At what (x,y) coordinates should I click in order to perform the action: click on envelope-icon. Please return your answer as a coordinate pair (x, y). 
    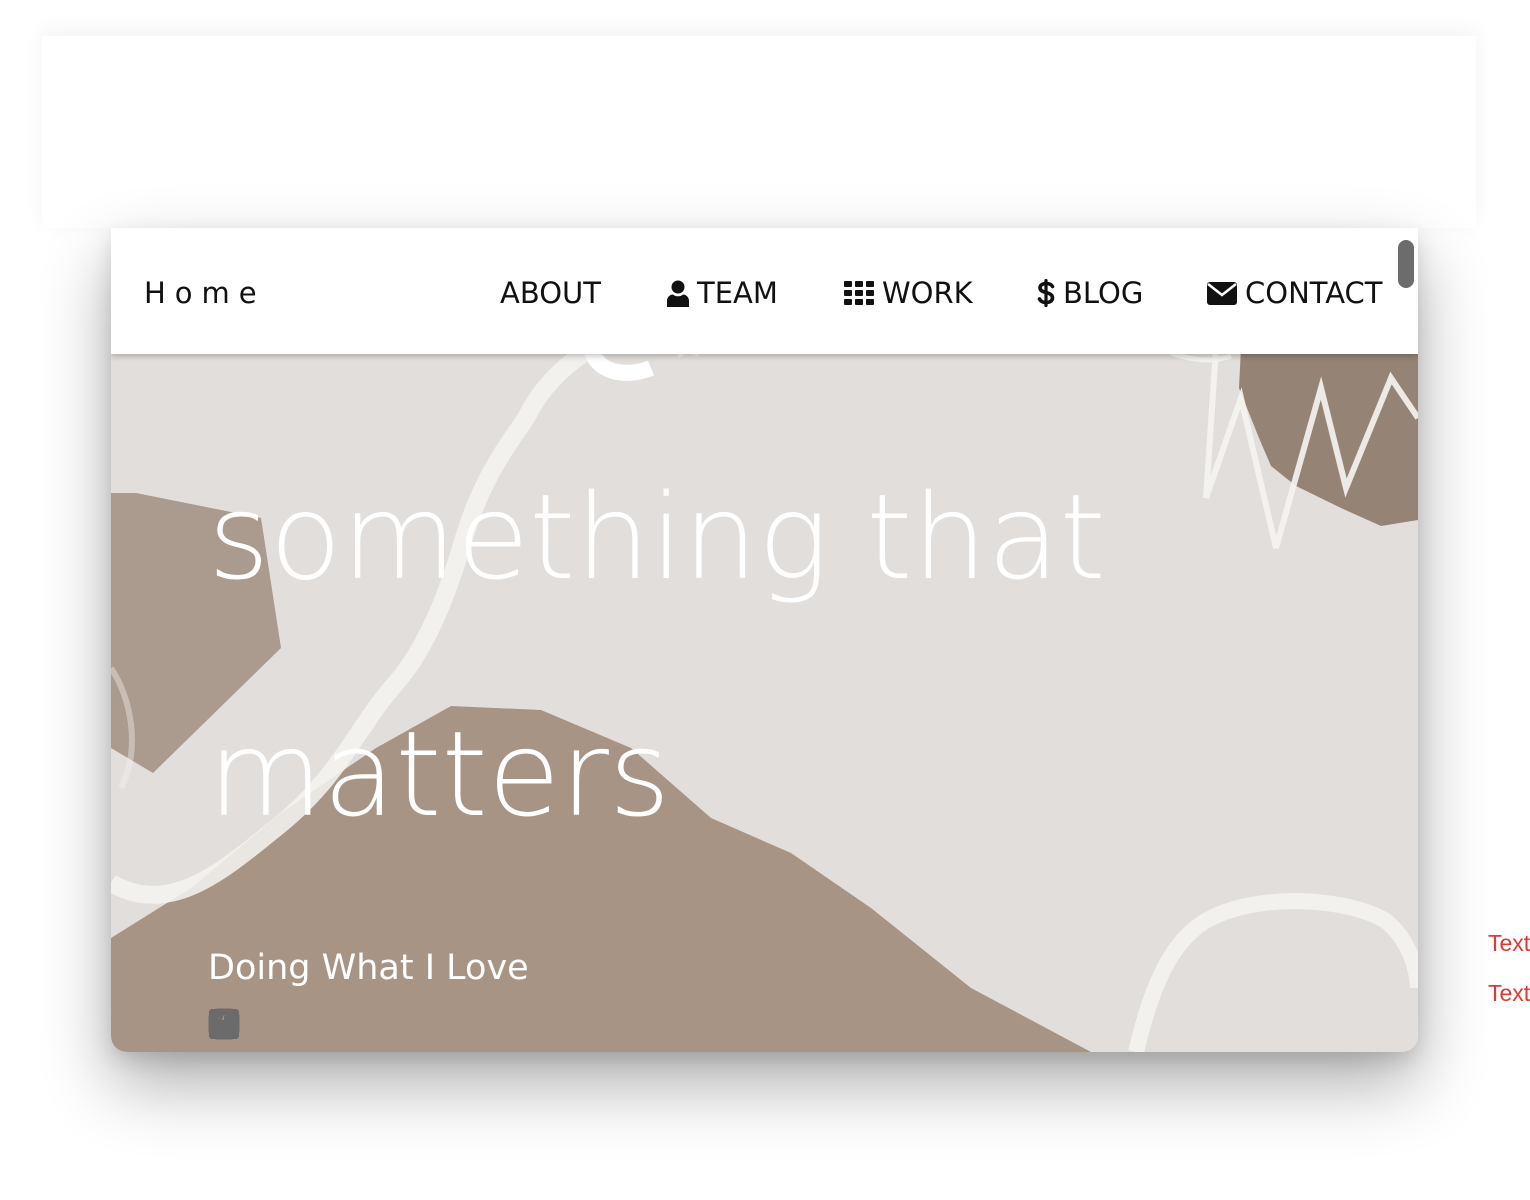
    Looking at the image, I should click on (1222, 293).